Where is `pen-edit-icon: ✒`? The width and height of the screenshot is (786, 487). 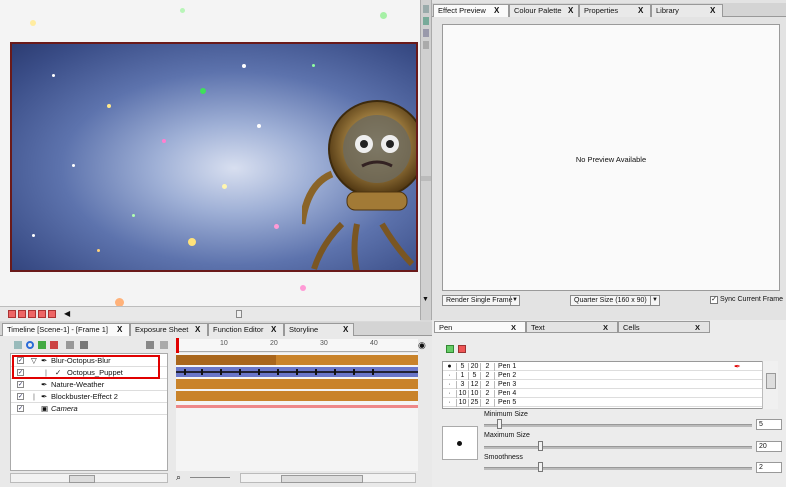
pen-edit-icon: ✒ is located at coordinates (737, 366).